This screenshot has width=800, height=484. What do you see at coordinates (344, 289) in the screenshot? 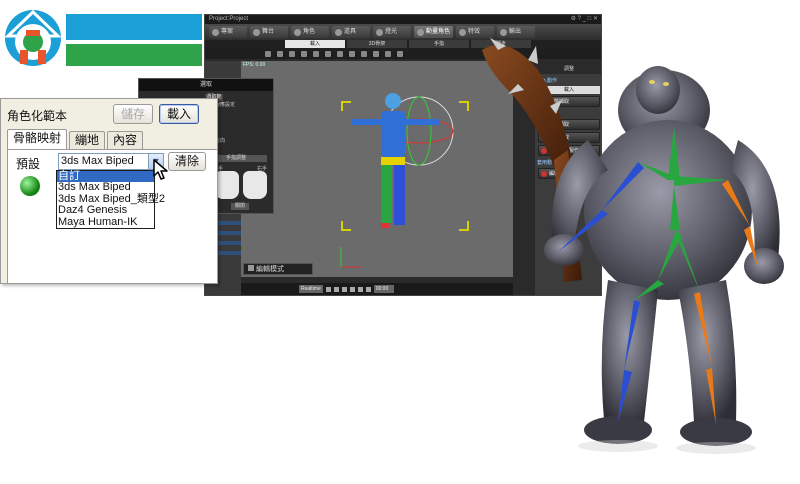
I see `prev-frame-icon` at bounding box center [344, 289].